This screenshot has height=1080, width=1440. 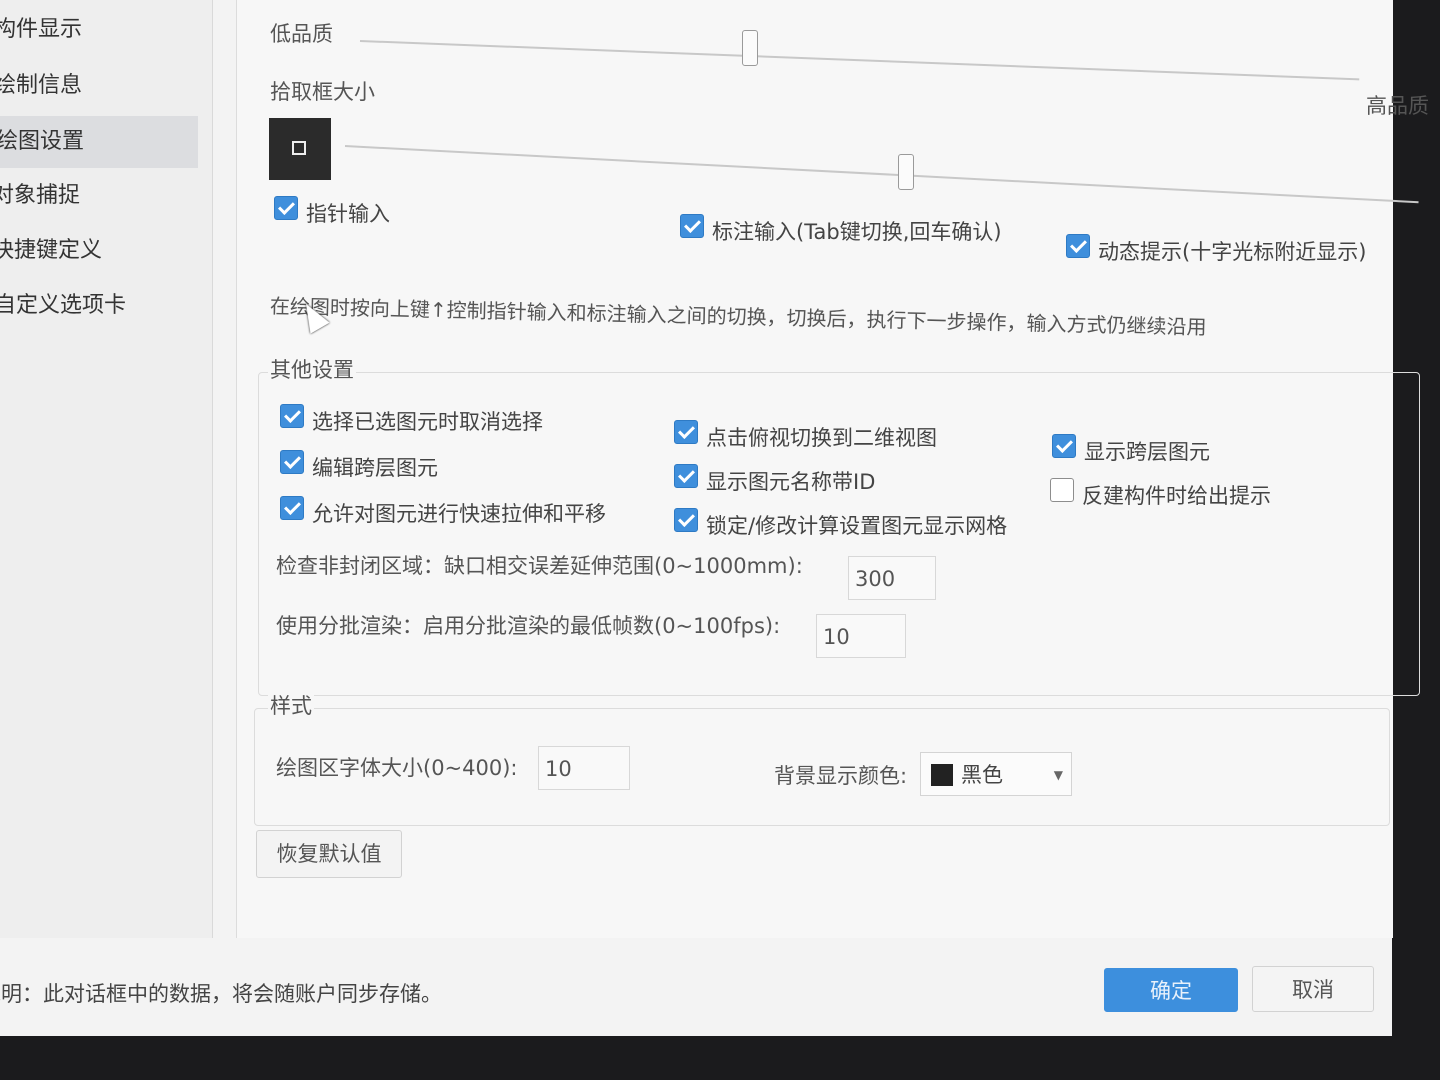 I want to click on bg-color-value: 黑色, so click(x=982, y=775).